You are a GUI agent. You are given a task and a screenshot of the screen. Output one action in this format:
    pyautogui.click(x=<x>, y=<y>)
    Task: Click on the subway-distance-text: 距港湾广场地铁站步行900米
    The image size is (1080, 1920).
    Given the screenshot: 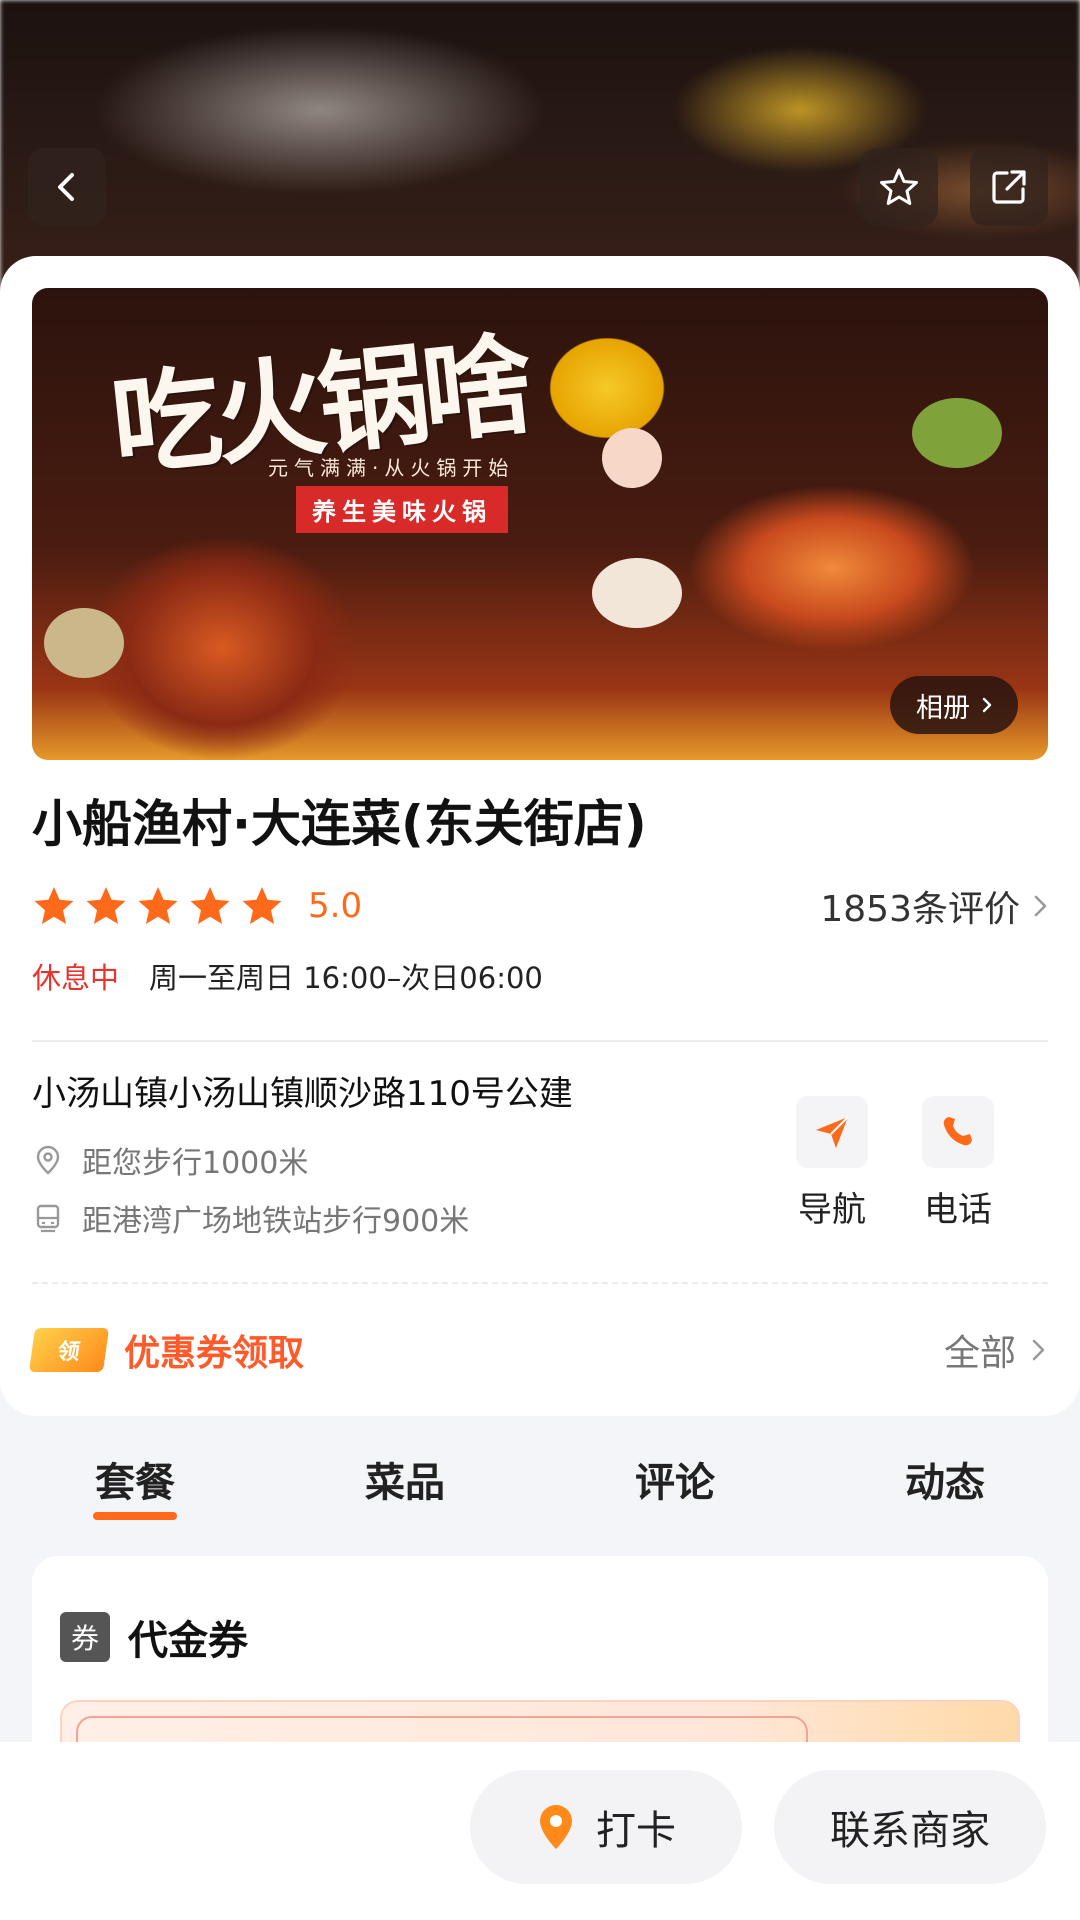 What is the action you would take?
    pyautogui.click(x=276, y=1221)
    